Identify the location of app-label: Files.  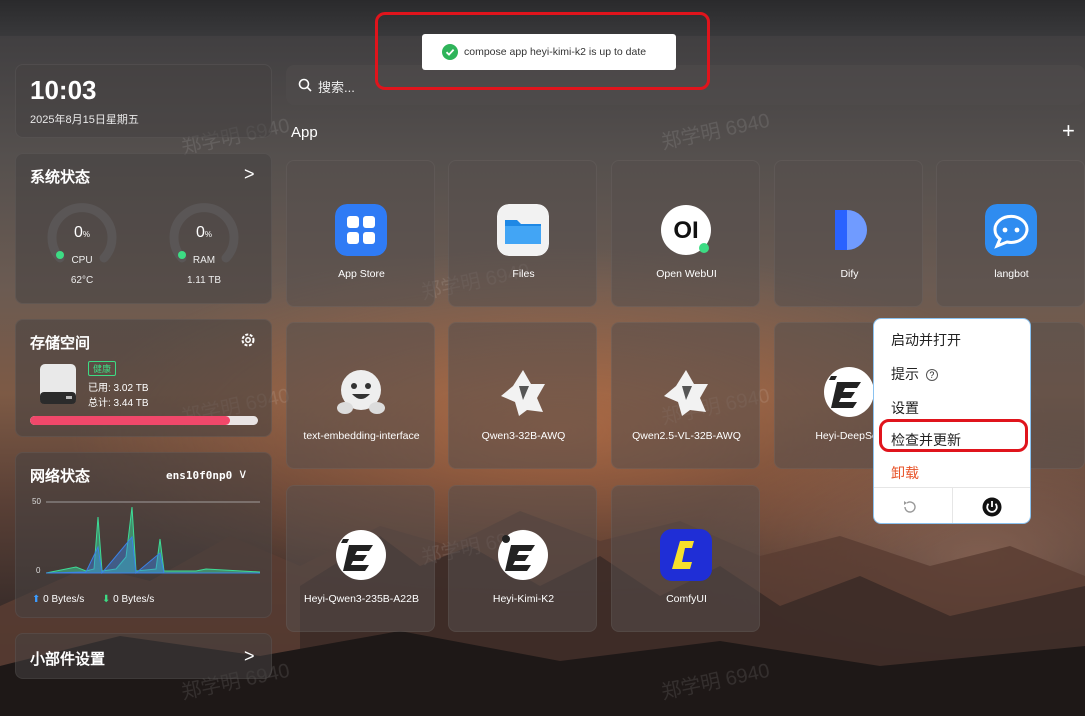
(523, 274).